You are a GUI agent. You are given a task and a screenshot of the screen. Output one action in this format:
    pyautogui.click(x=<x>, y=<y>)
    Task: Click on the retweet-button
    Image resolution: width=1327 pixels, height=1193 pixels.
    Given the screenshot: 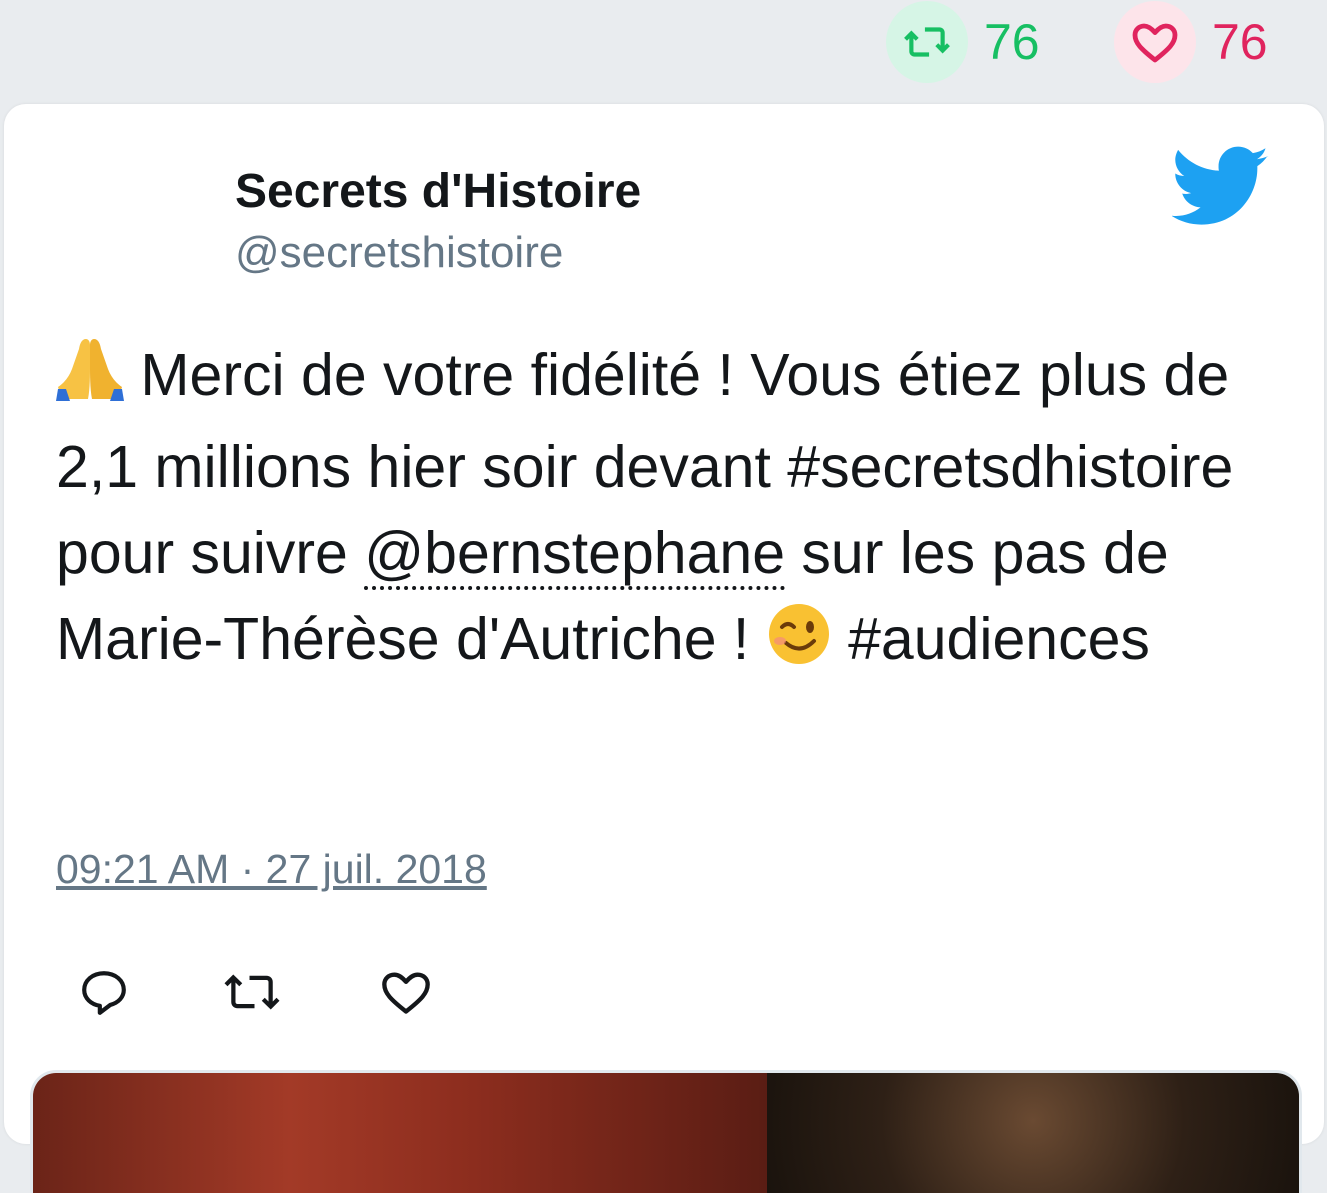 What is the action you would take?
    pyautogui.click(x=252, y=992)
    